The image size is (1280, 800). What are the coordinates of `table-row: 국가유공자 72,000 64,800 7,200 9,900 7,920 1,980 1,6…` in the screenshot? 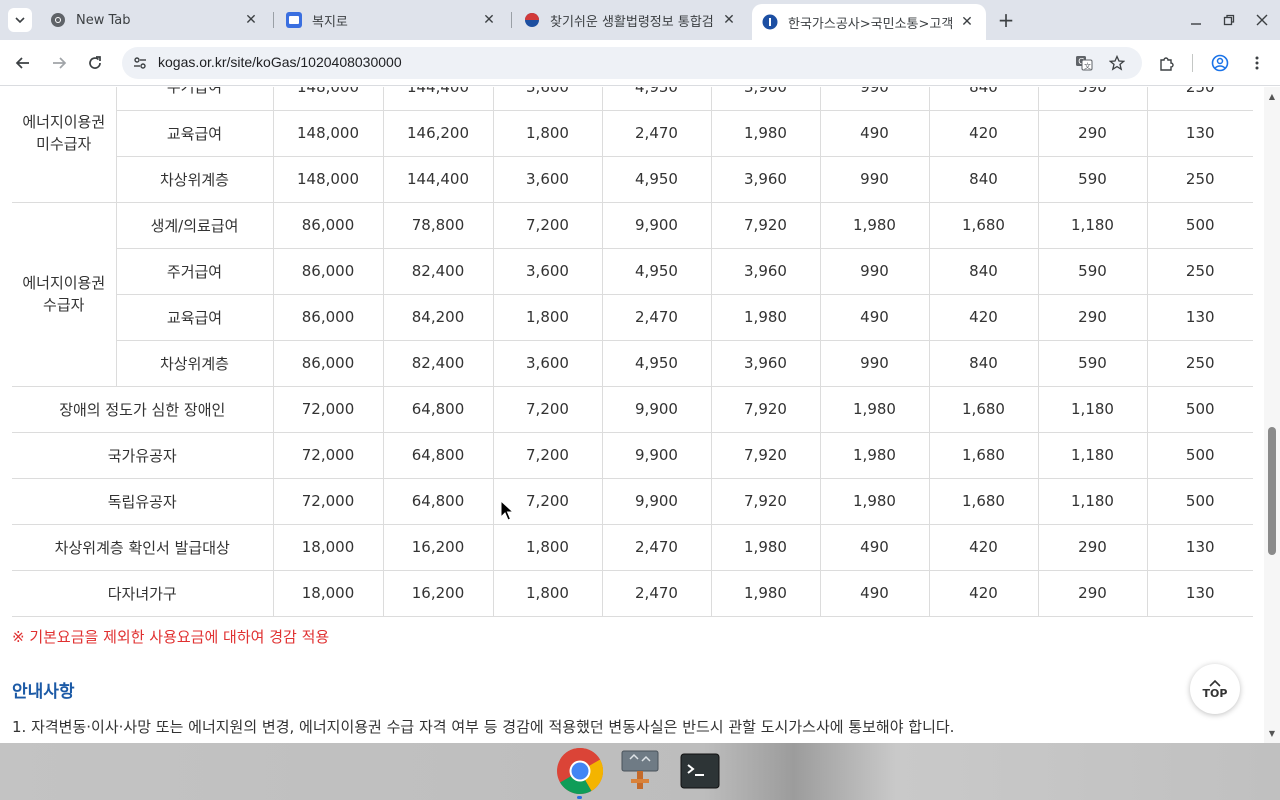 It's located at (632, 455).